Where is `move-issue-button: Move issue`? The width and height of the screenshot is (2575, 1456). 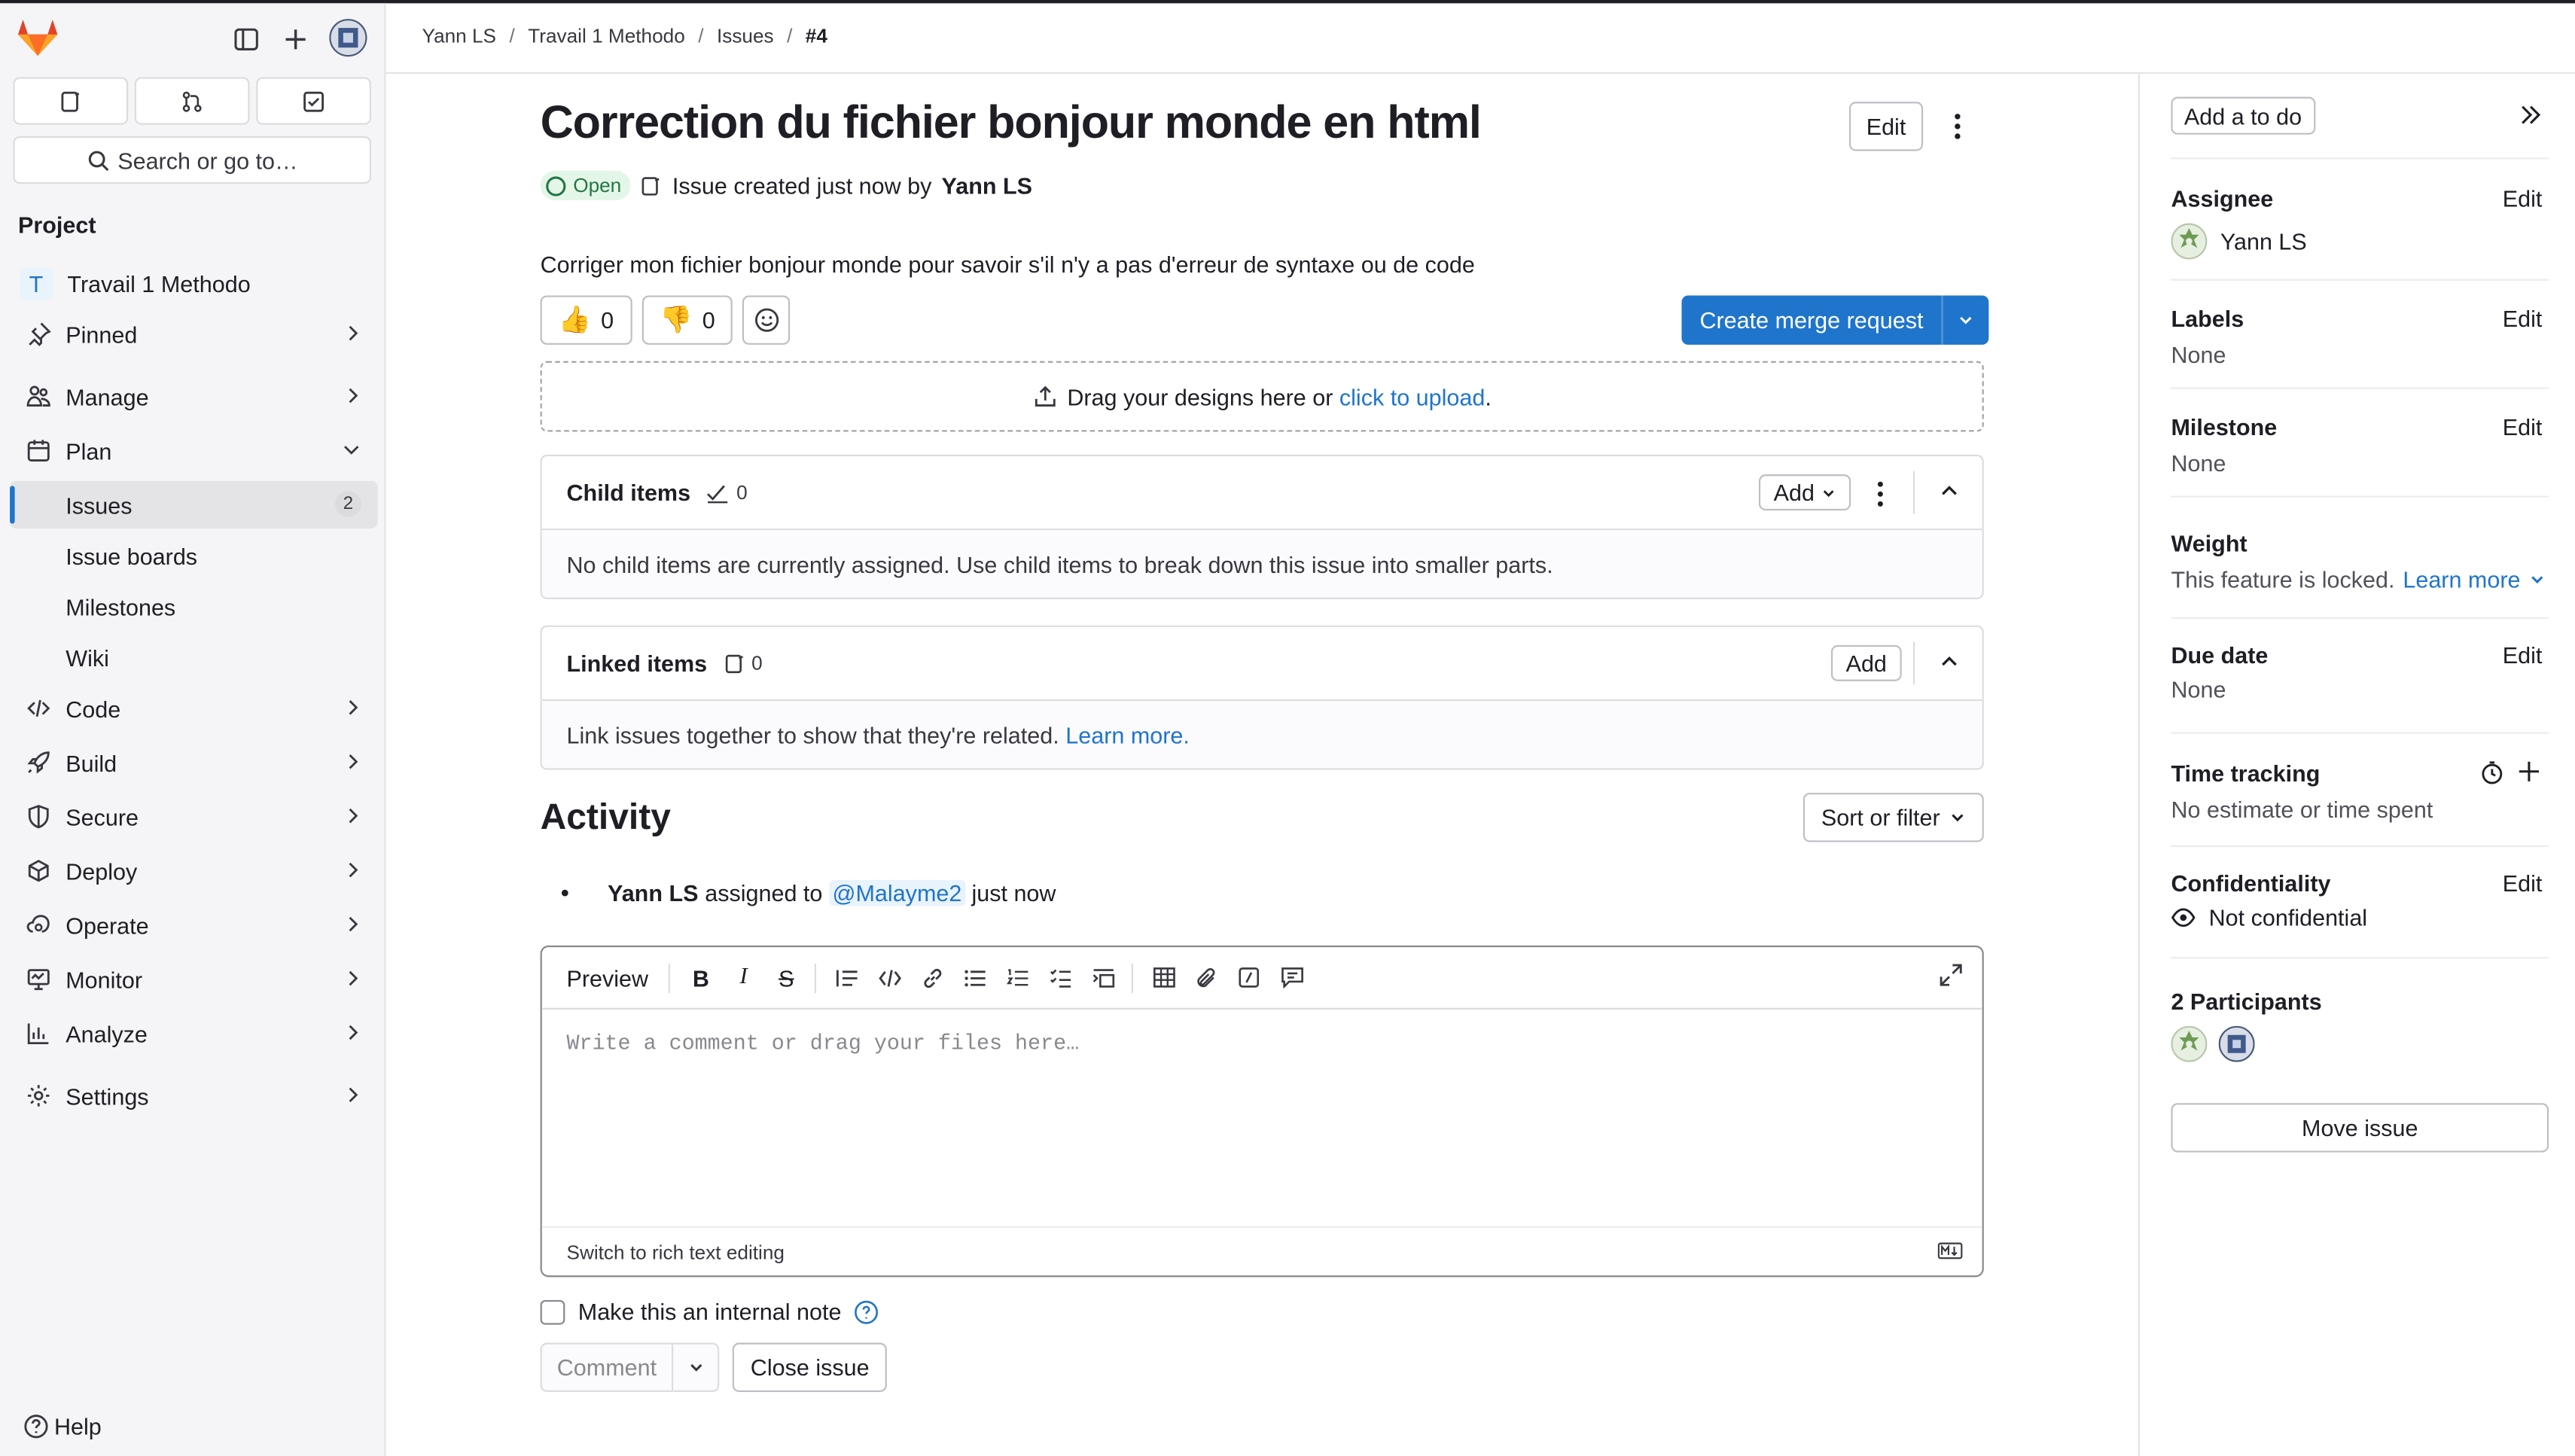 move-issue-button: Move issue is located at coordinates (2360, 1128).